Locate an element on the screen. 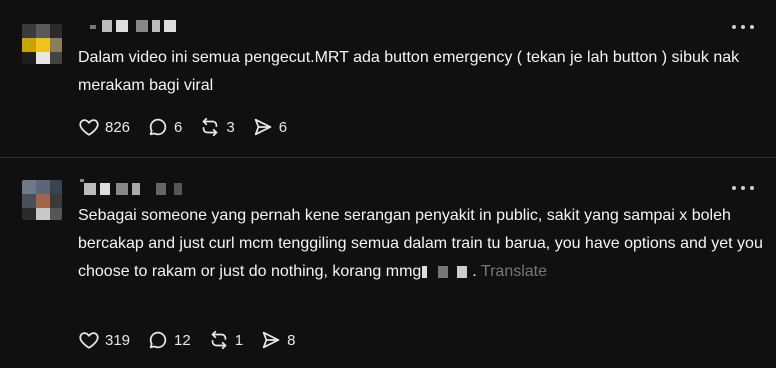 This screenshot has height=368, width=776. repost-count: 3 is located at coordinates (230, 127).